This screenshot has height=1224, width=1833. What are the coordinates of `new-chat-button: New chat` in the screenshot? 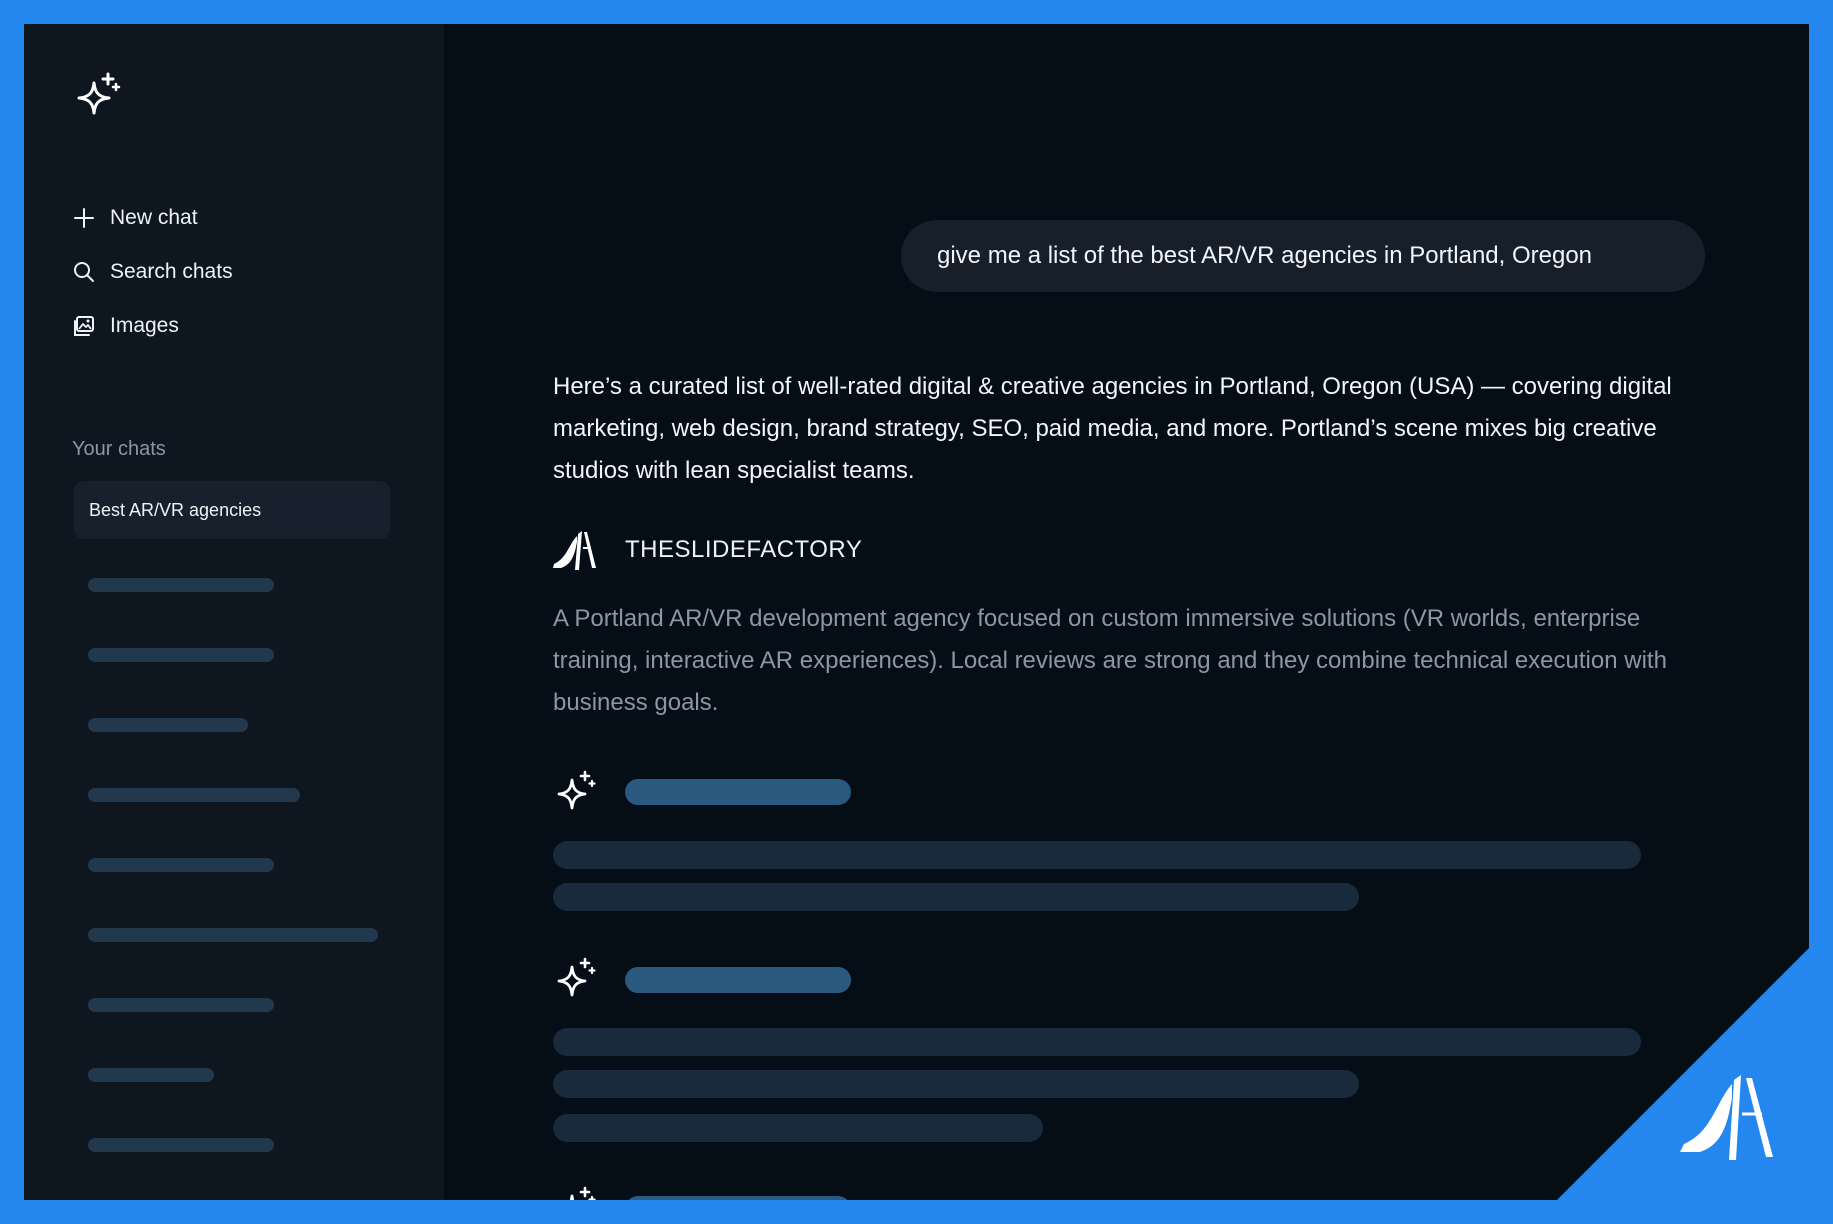 It's located at (135, 218).